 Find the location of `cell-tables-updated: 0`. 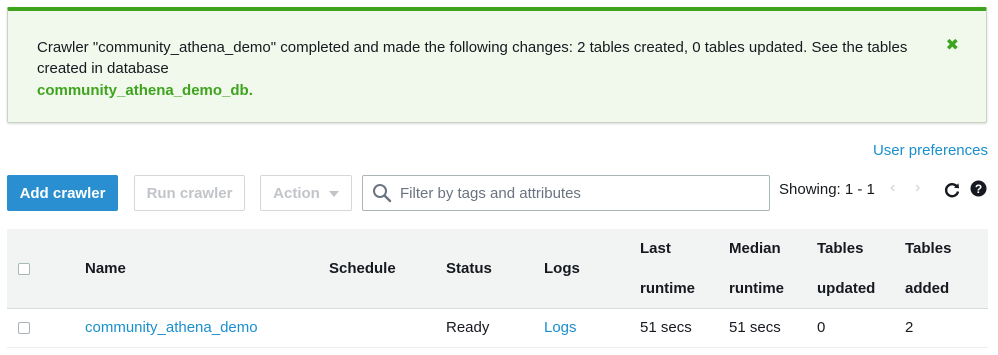

cell-tables-updated: 0 is located at coordinates (821, 327).